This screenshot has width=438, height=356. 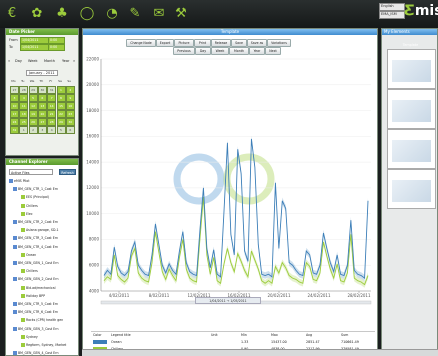 What do you see at coordinates (28, 254) in the screenshot?
I see `tree-item: Ocean` at bounding box center [28, 254].